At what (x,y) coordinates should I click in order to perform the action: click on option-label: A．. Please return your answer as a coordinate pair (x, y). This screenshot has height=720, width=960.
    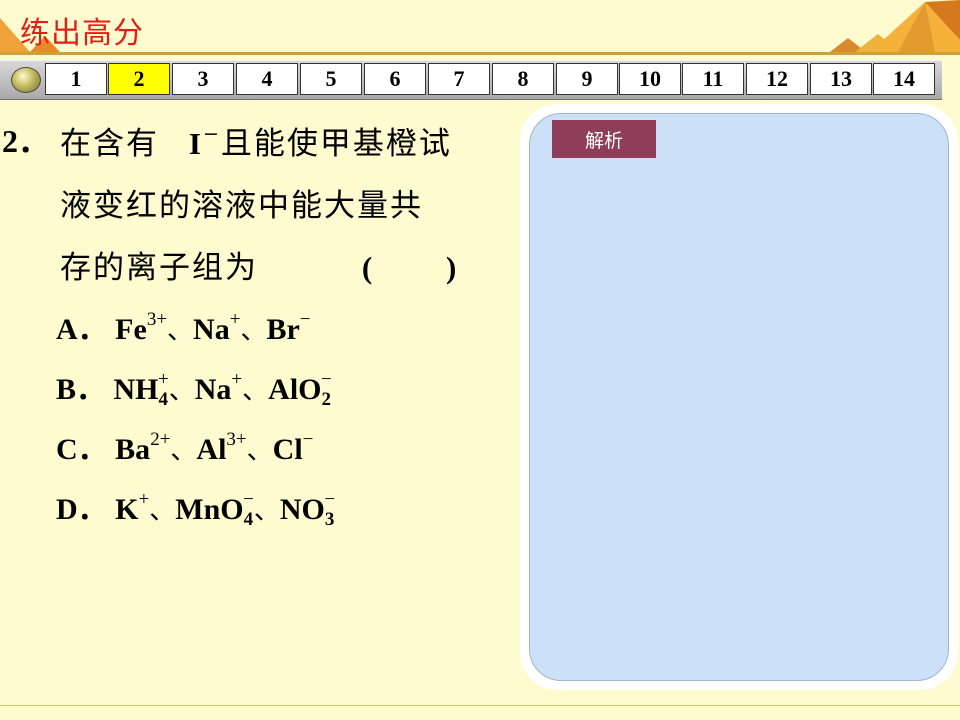
    Looking at the image, I should click on (82, 329).